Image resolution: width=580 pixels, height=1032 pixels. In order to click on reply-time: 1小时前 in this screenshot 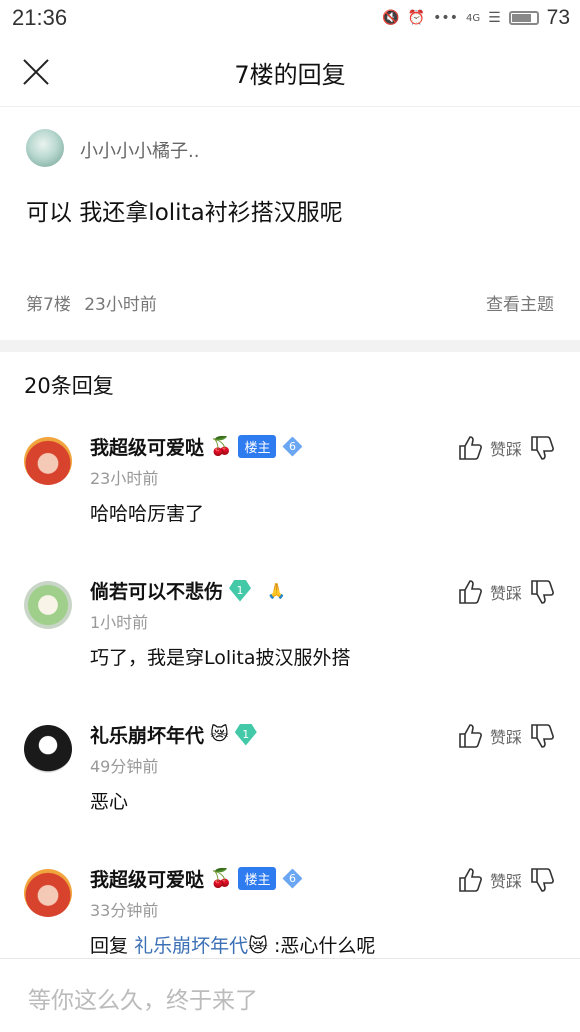, I will do `click(119, 622)`.